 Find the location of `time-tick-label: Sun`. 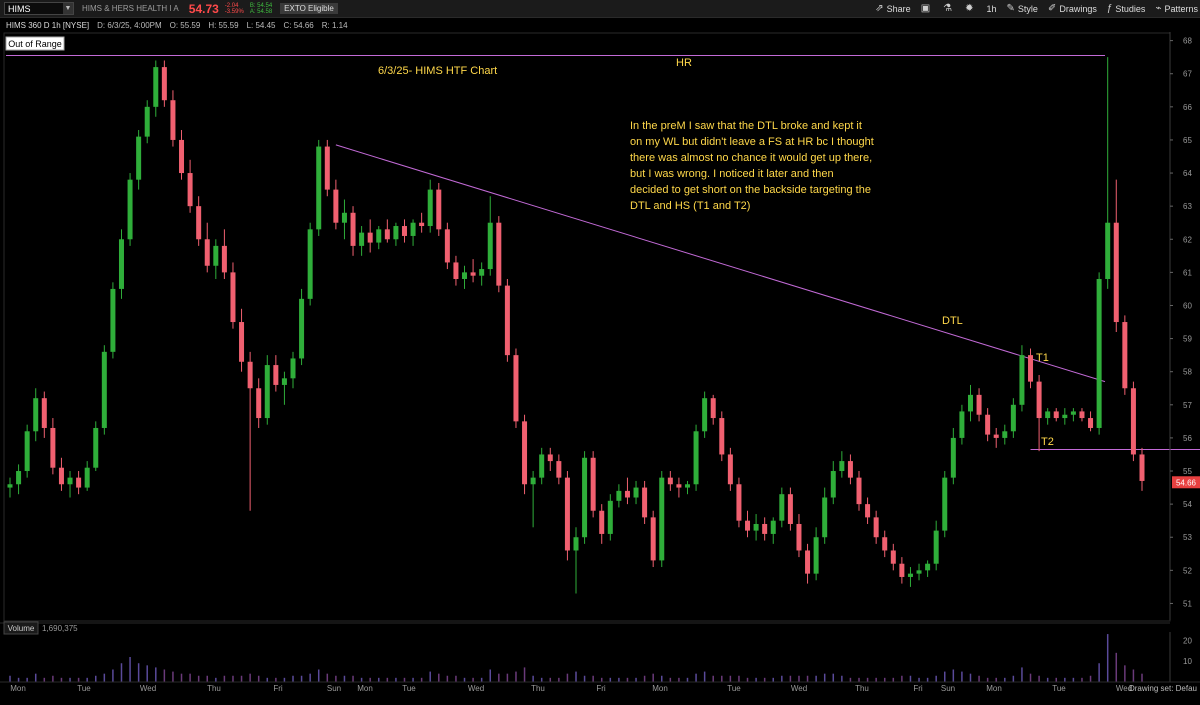

time-tick-label: Sun is located at coordinates (948, 688).